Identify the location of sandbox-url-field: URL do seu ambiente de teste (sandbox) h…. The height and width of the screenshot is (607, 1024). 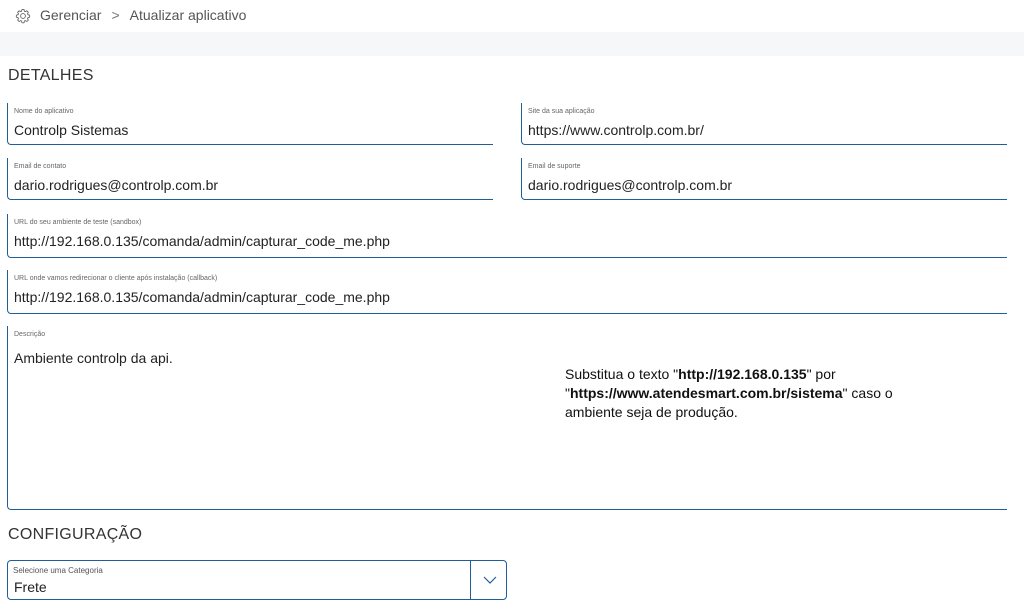
(507, 236).